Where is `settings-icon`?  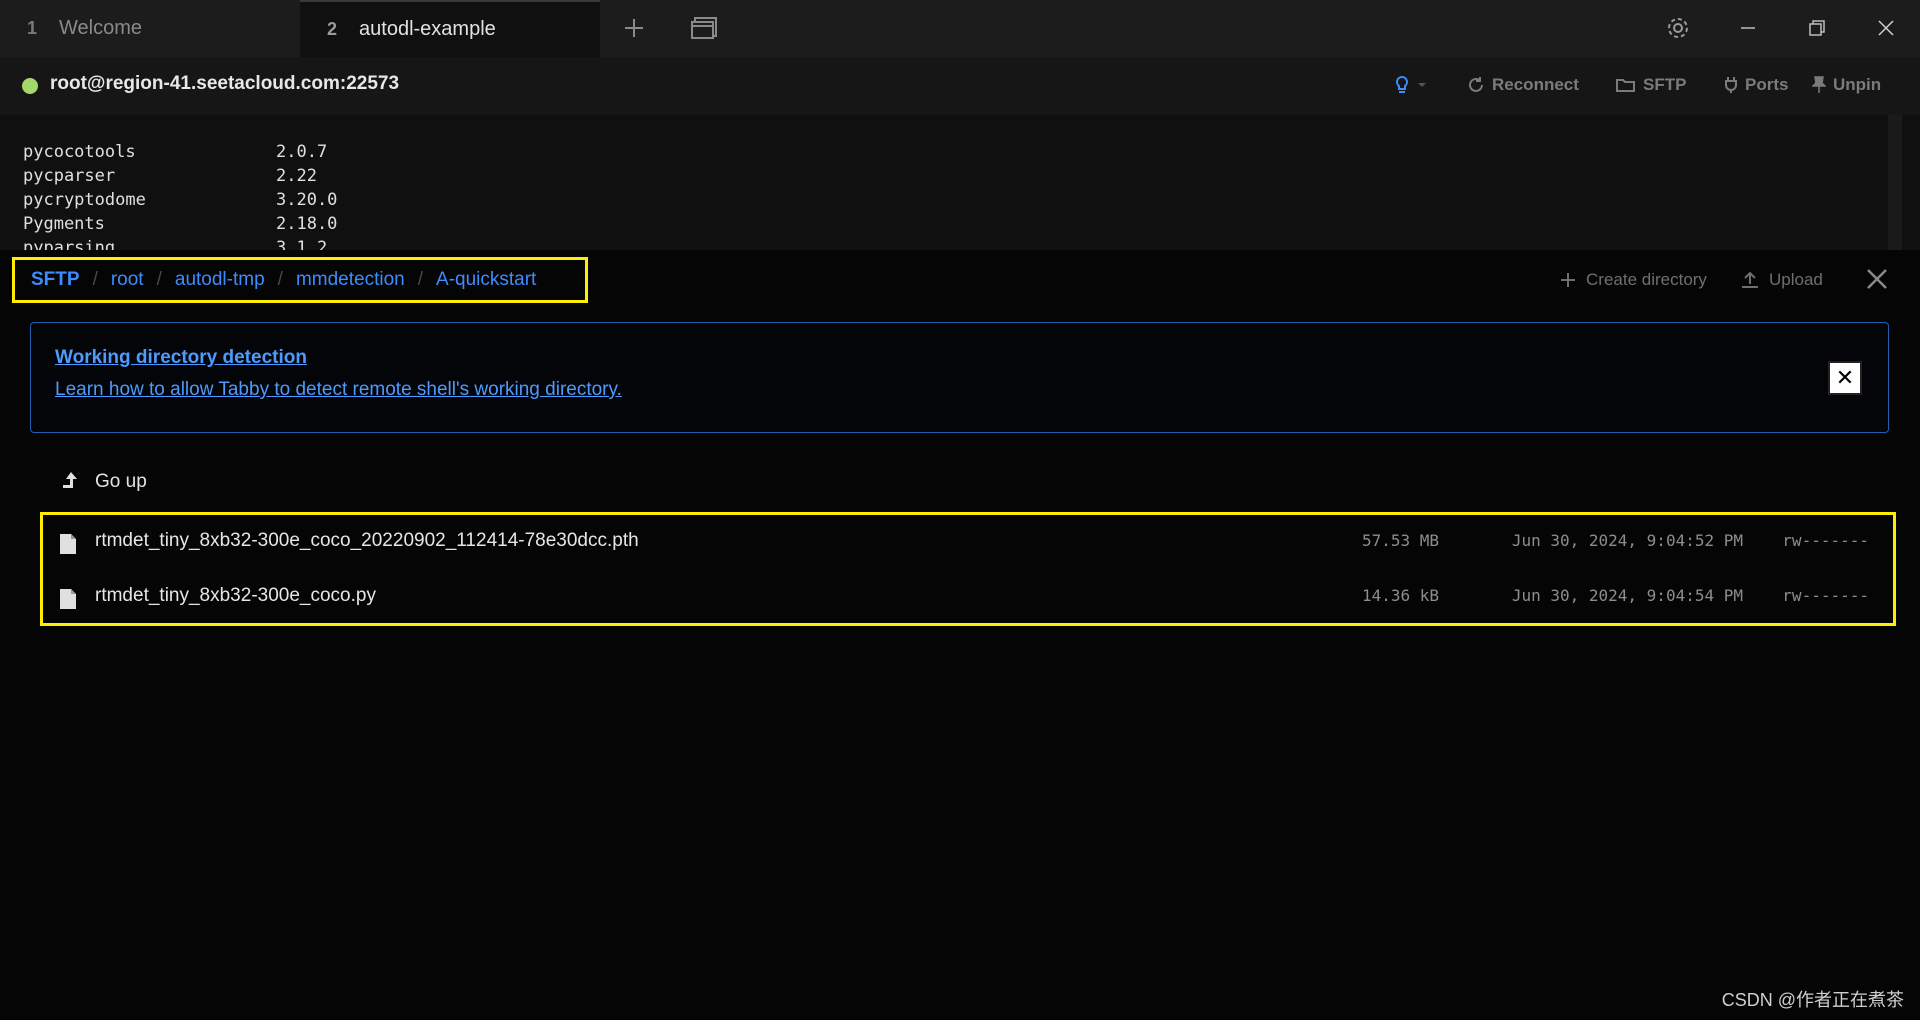 settings-icon is located at coordinates (1678, 28).